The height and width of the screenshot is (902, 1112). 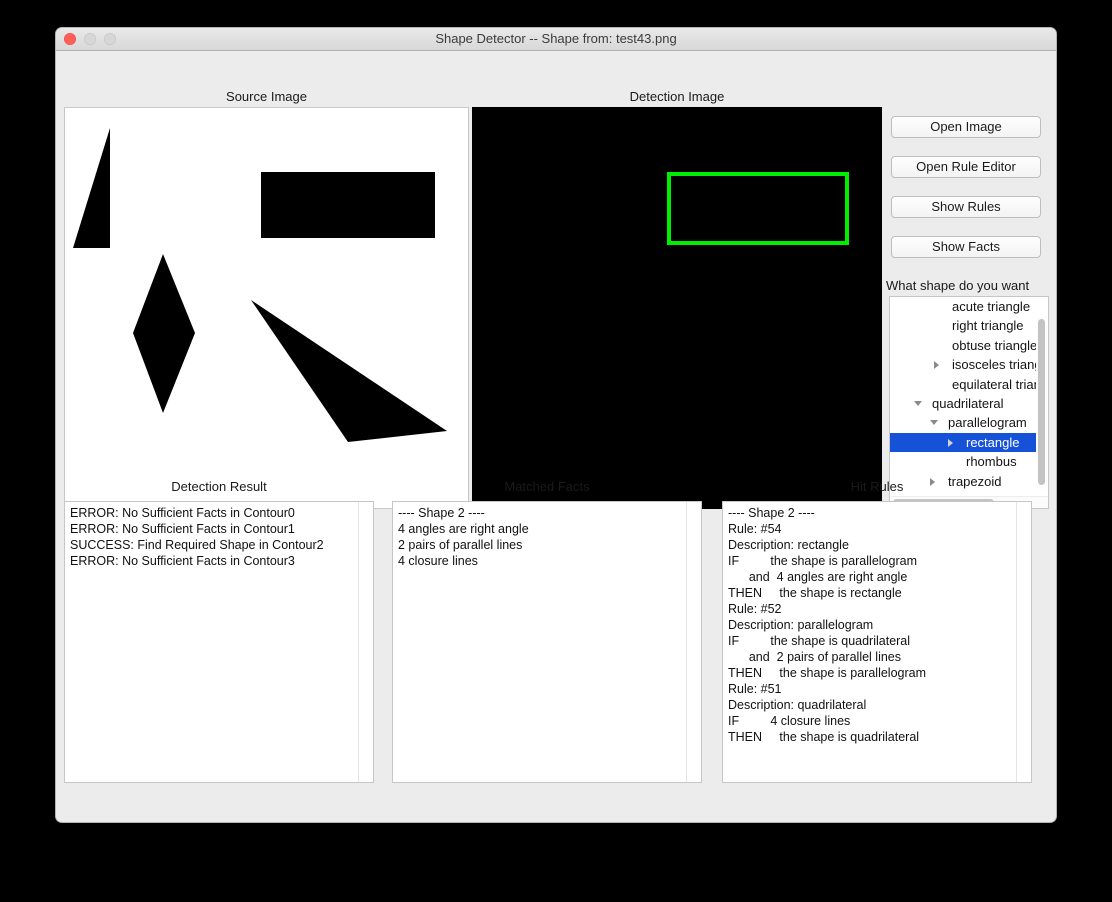 I want to click on shape-rectangle, so click(x=348, y=205).